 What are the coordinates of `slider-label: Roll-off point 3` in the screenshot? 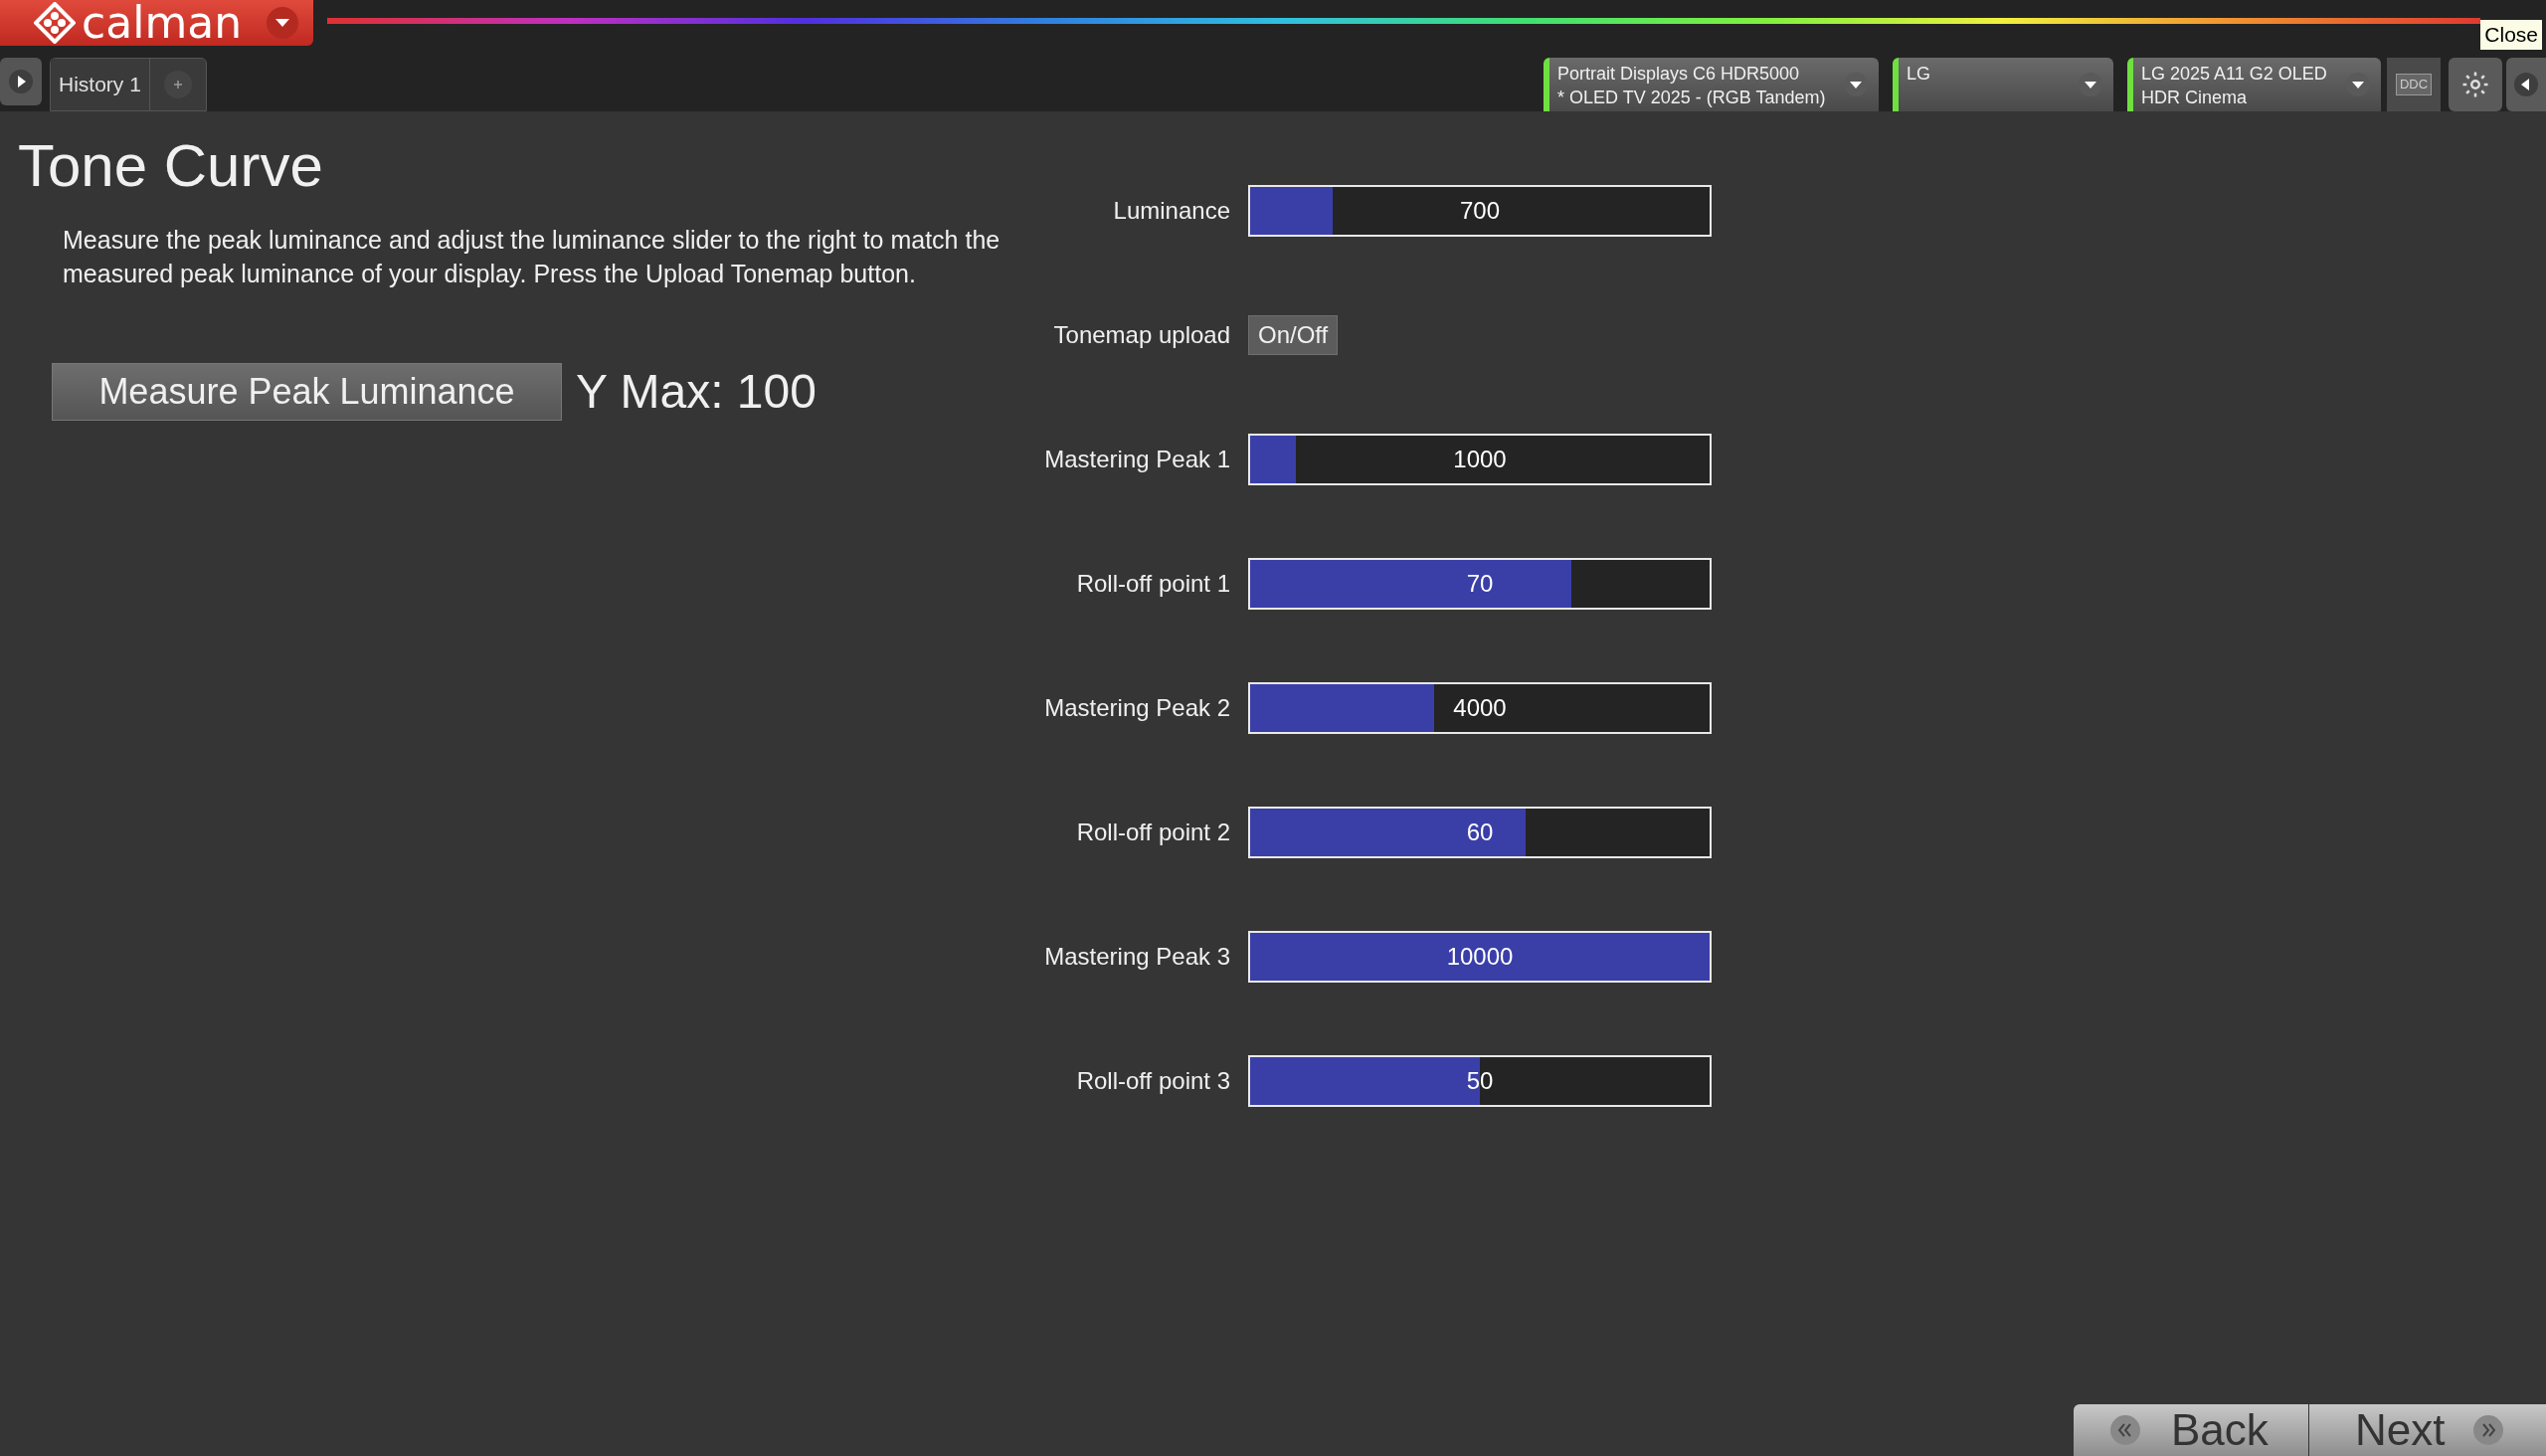 It's located at (1153, 1081).